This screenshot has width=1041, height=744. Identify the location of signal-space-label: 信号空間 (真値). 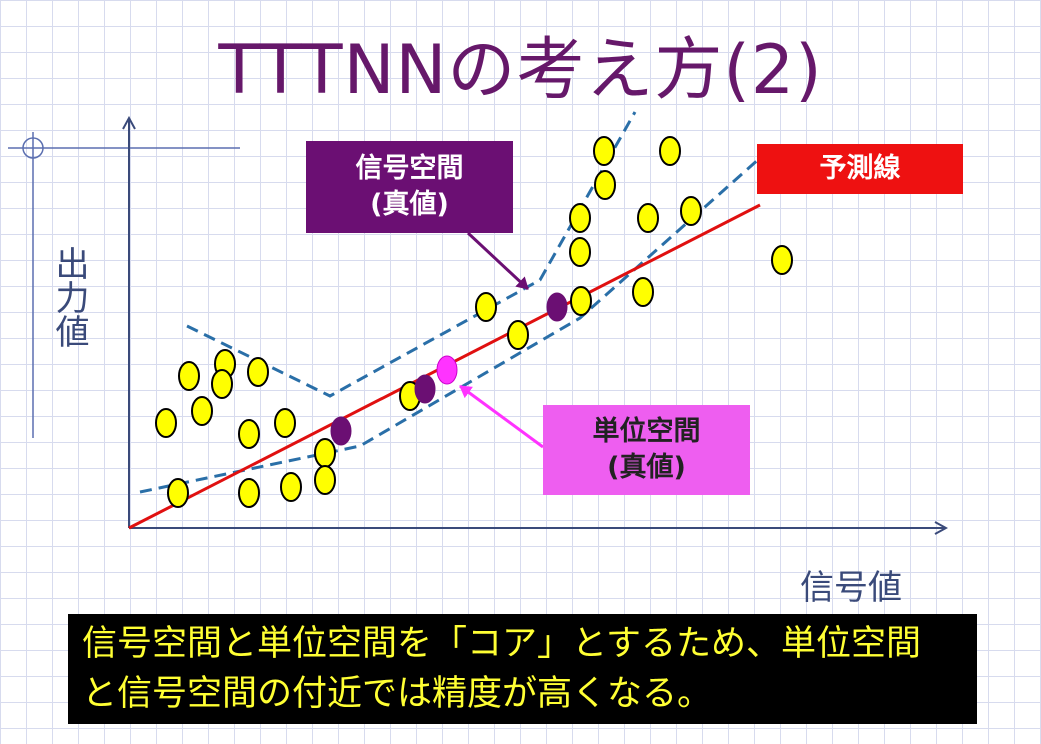
(409, 187).